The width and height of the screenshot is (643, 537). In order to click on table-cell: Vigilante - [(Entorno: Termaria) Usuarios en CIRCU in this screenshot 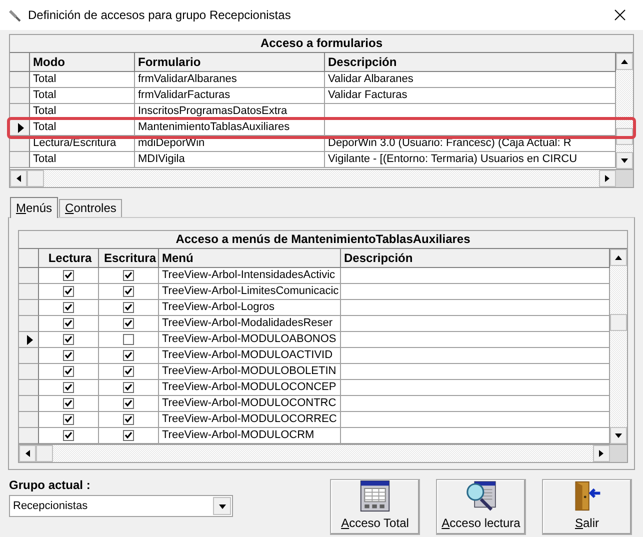, I will do `click(470, 160)`.